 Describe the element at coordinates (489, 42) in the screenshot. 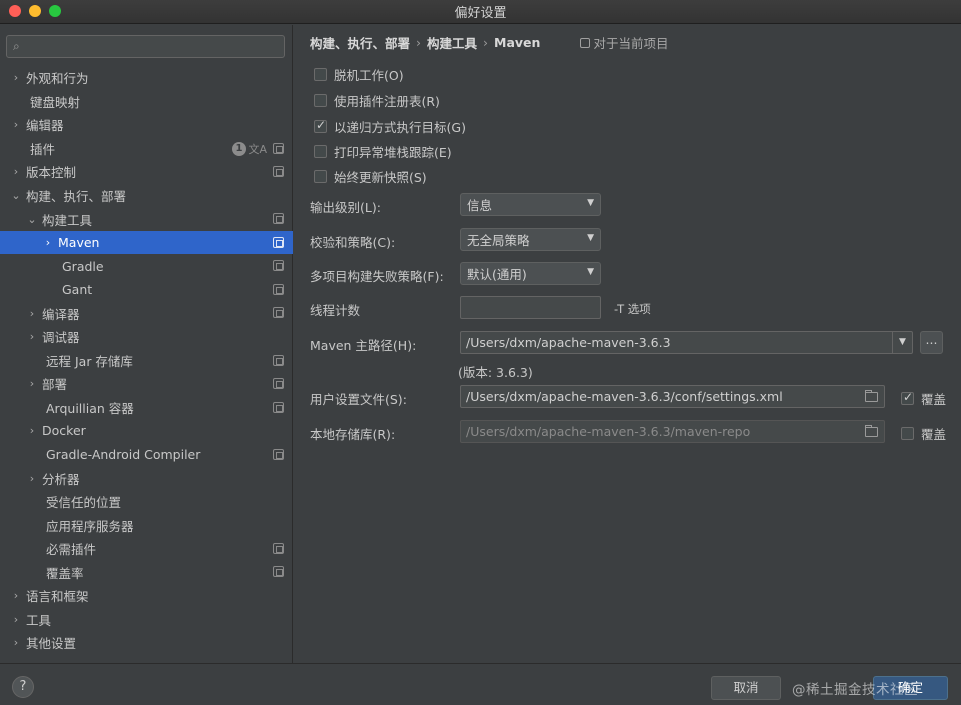

I see `breadcrumb: 构建、执行、部署 › 构建工具 › Maven 对于当前项目` at that location.